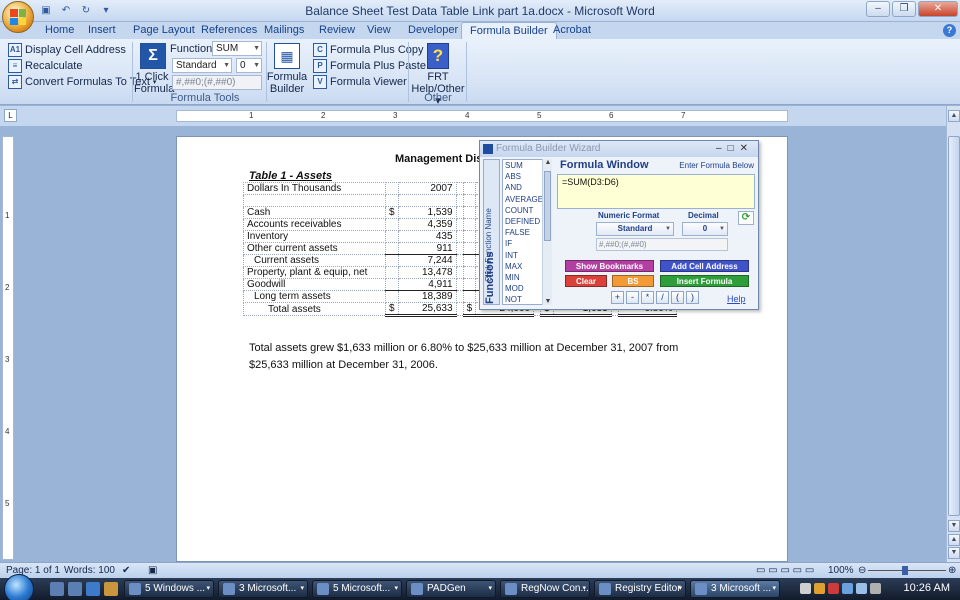 The height and width of the screenshot is (600, 960). I want to click on restore-button: ❐, so click(904, 9).